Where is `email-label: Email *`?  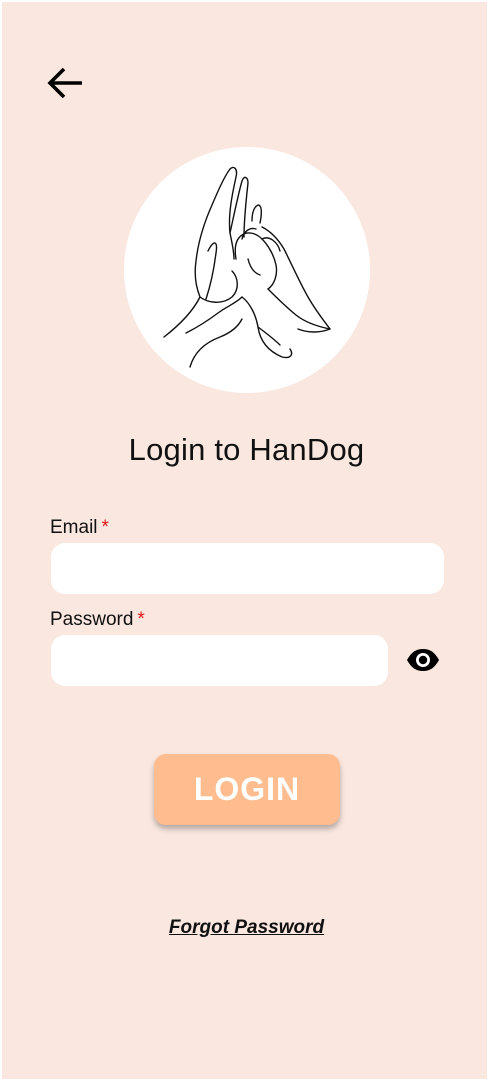
email-label: Email * is located at coordinates (79, 528).